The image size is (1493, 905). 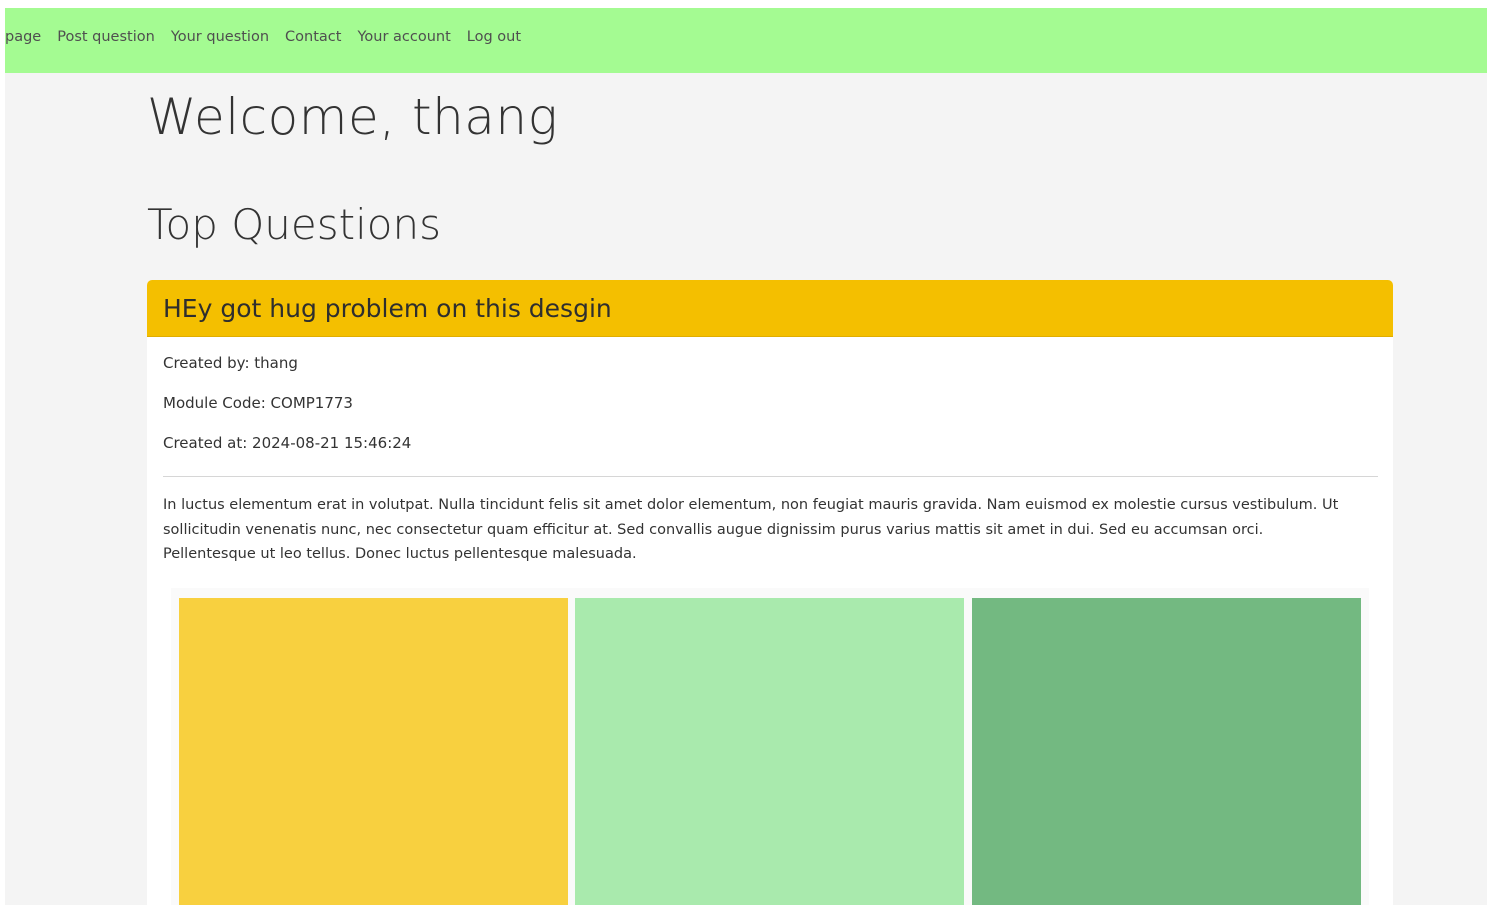 What do you see at coordinates (106, 37) in the screenshot?
I see `nav-post-question-link: Post question` at bounding box center [106, 37].